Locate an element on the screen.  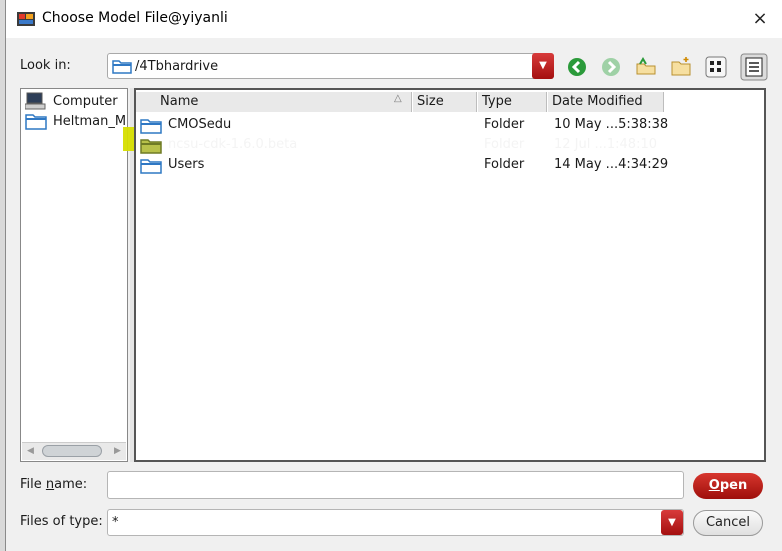
file-date: 14 May ...4:34:29 is located at coordinates (611, 164).